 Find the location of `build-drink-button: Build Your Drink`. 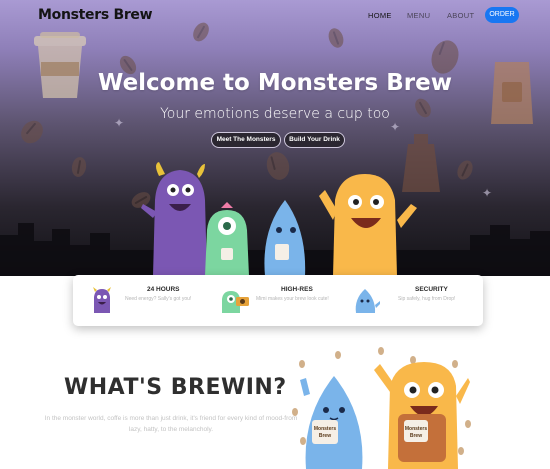

build-drink-button: Build Your Drink is located at coordinates (314, 140).